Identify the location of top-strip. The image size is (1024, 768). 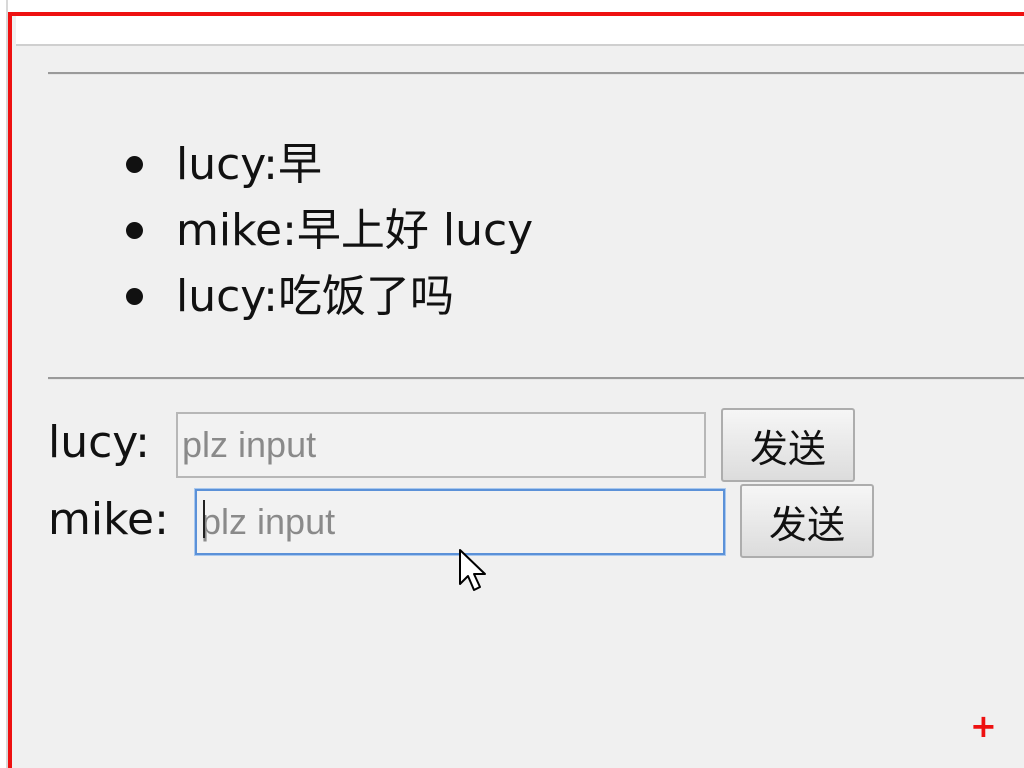
(520, 31).